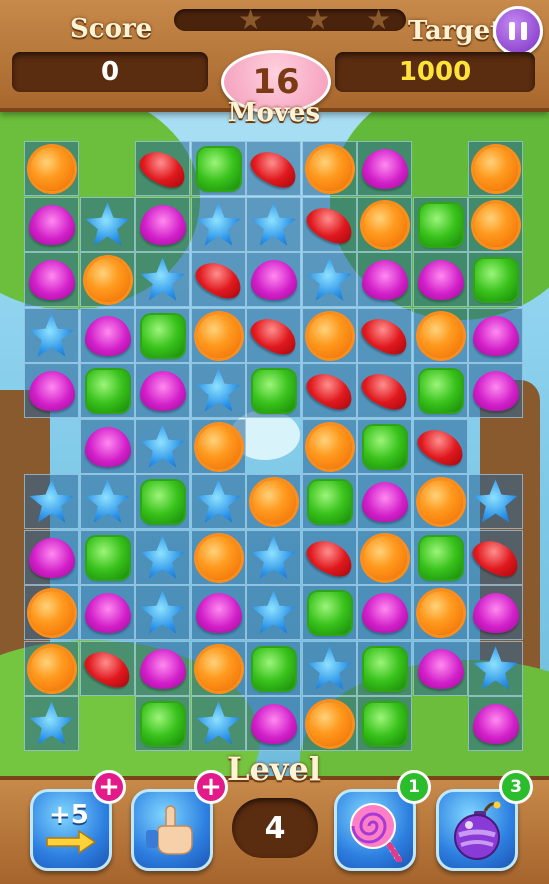 The image size is (549, 884). Describe the element at coordinates (109, 787) in the screenshot. I see `buy-extra-moves-button: +` at that location.